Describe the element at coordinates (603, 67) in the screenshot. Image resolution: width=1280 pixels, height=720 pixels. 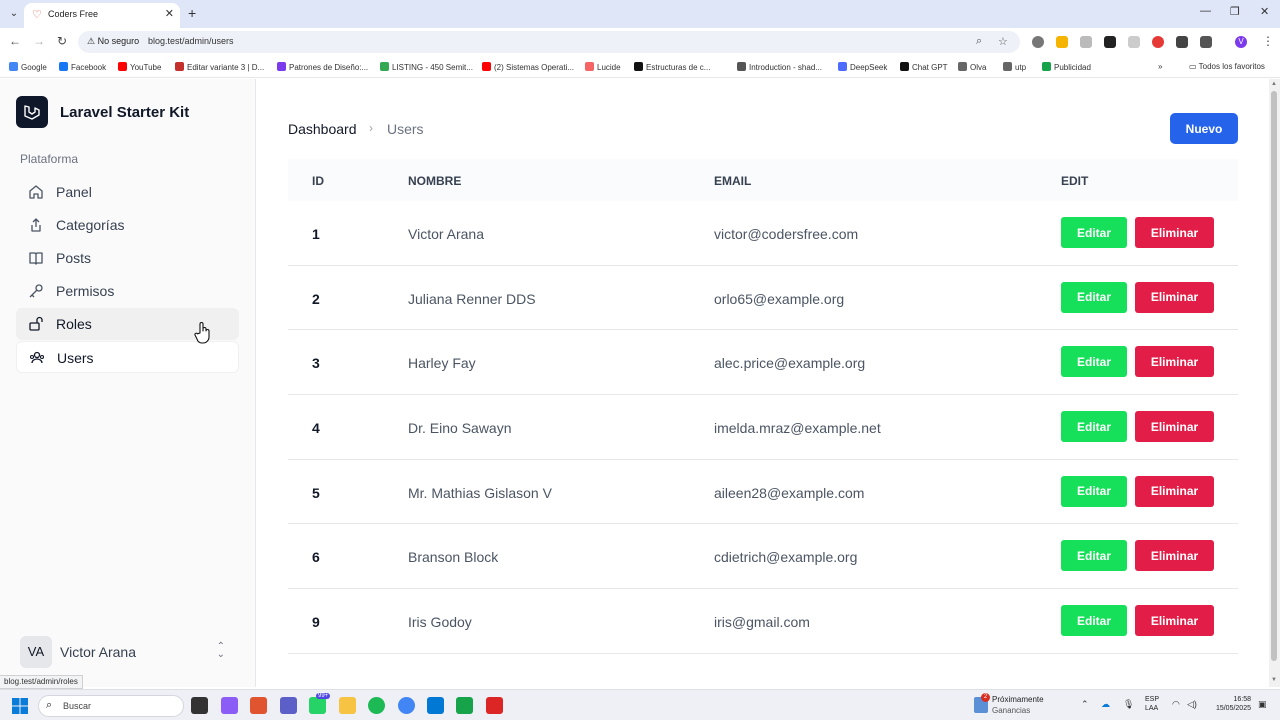
I see `bookmark-item: Lucide` at that location.